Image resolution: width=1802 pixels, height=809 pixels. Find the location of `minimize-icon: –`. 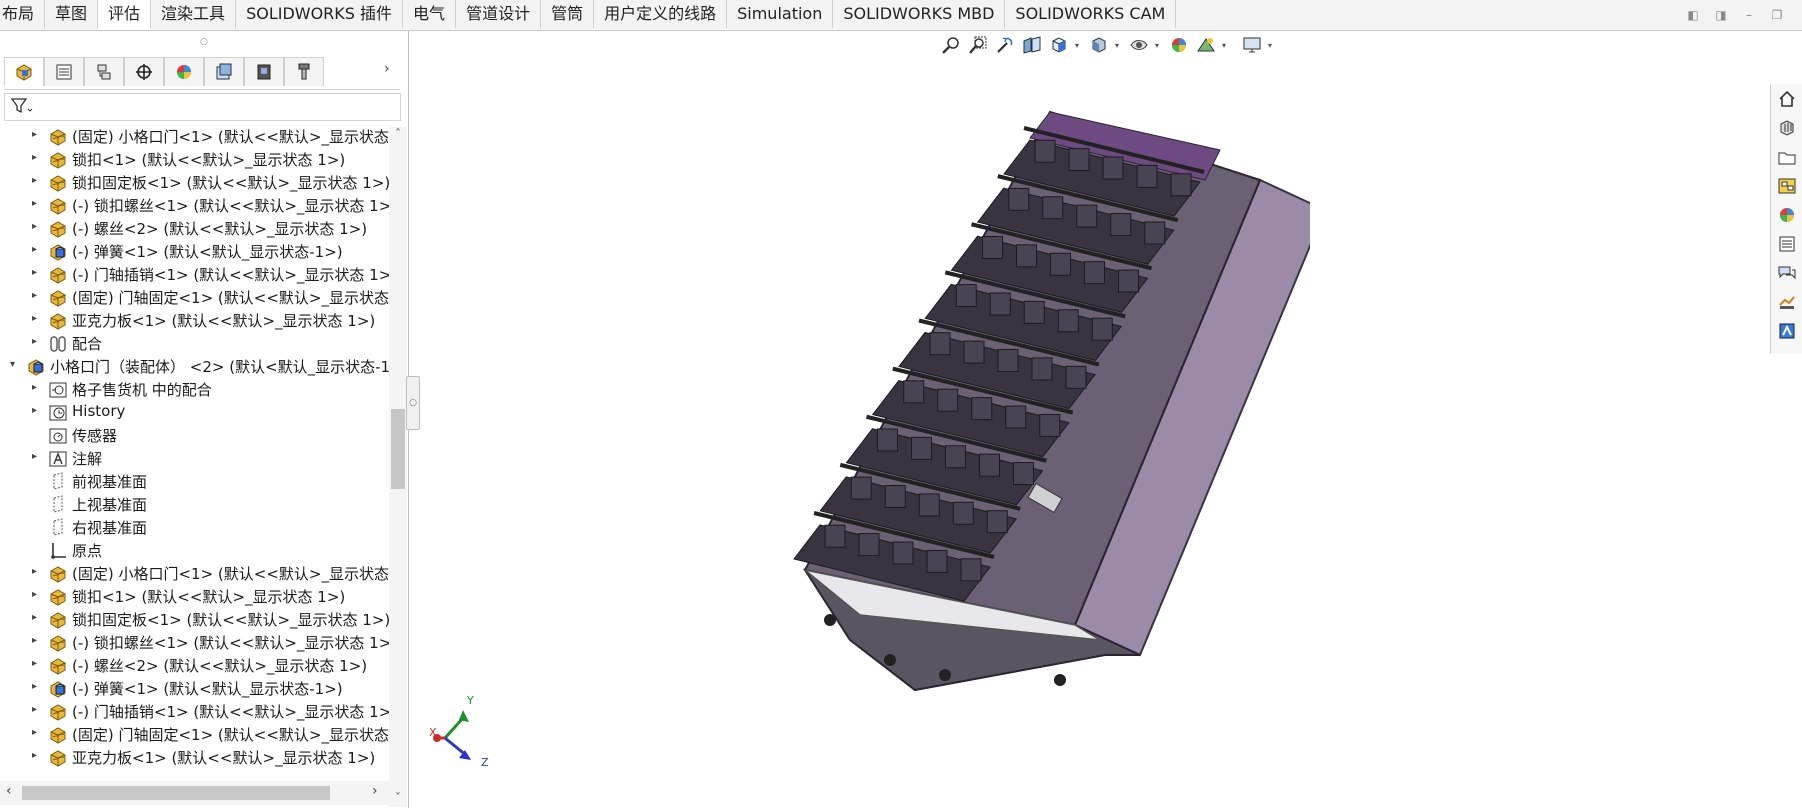

minimize-icon: – is located at coordinates (1749, 15).